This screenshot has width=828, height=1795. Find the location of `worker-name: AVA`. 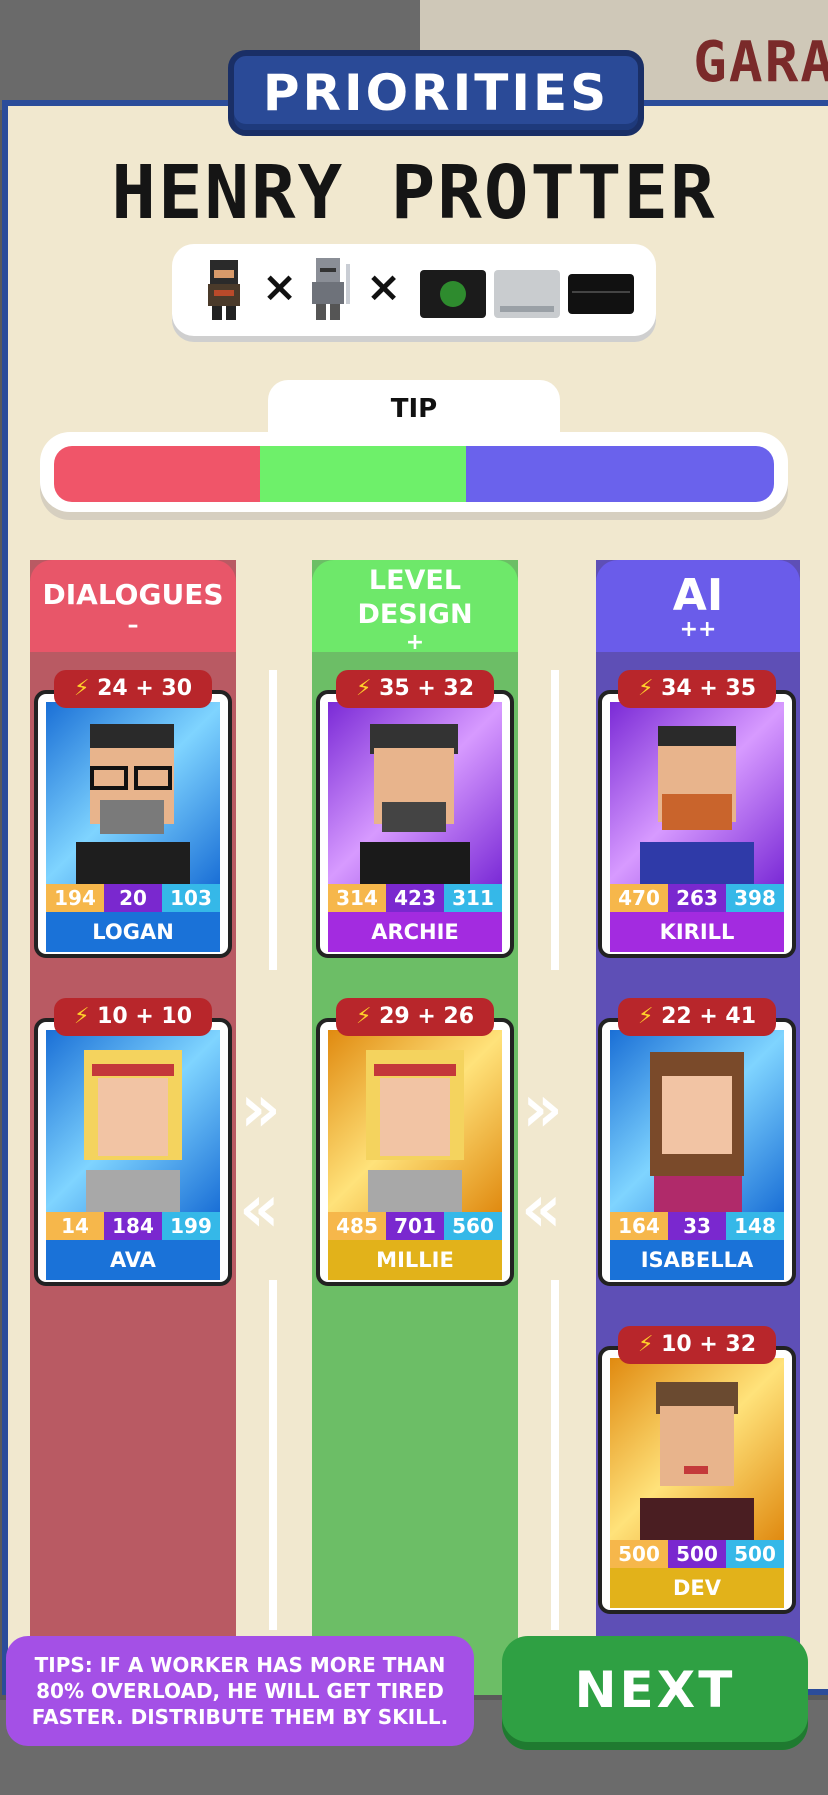

worker-name: AVA is located at coordinates (133, 1260).